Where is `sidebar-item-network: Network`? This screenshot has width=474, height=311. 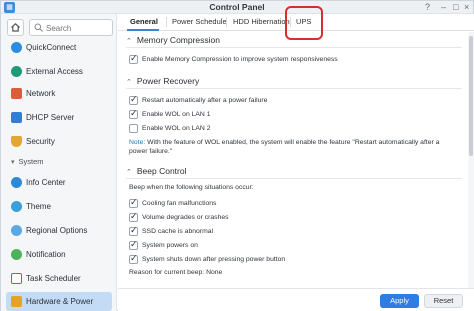 sidebar-item-network: Network is located at coordinates (59, 93).